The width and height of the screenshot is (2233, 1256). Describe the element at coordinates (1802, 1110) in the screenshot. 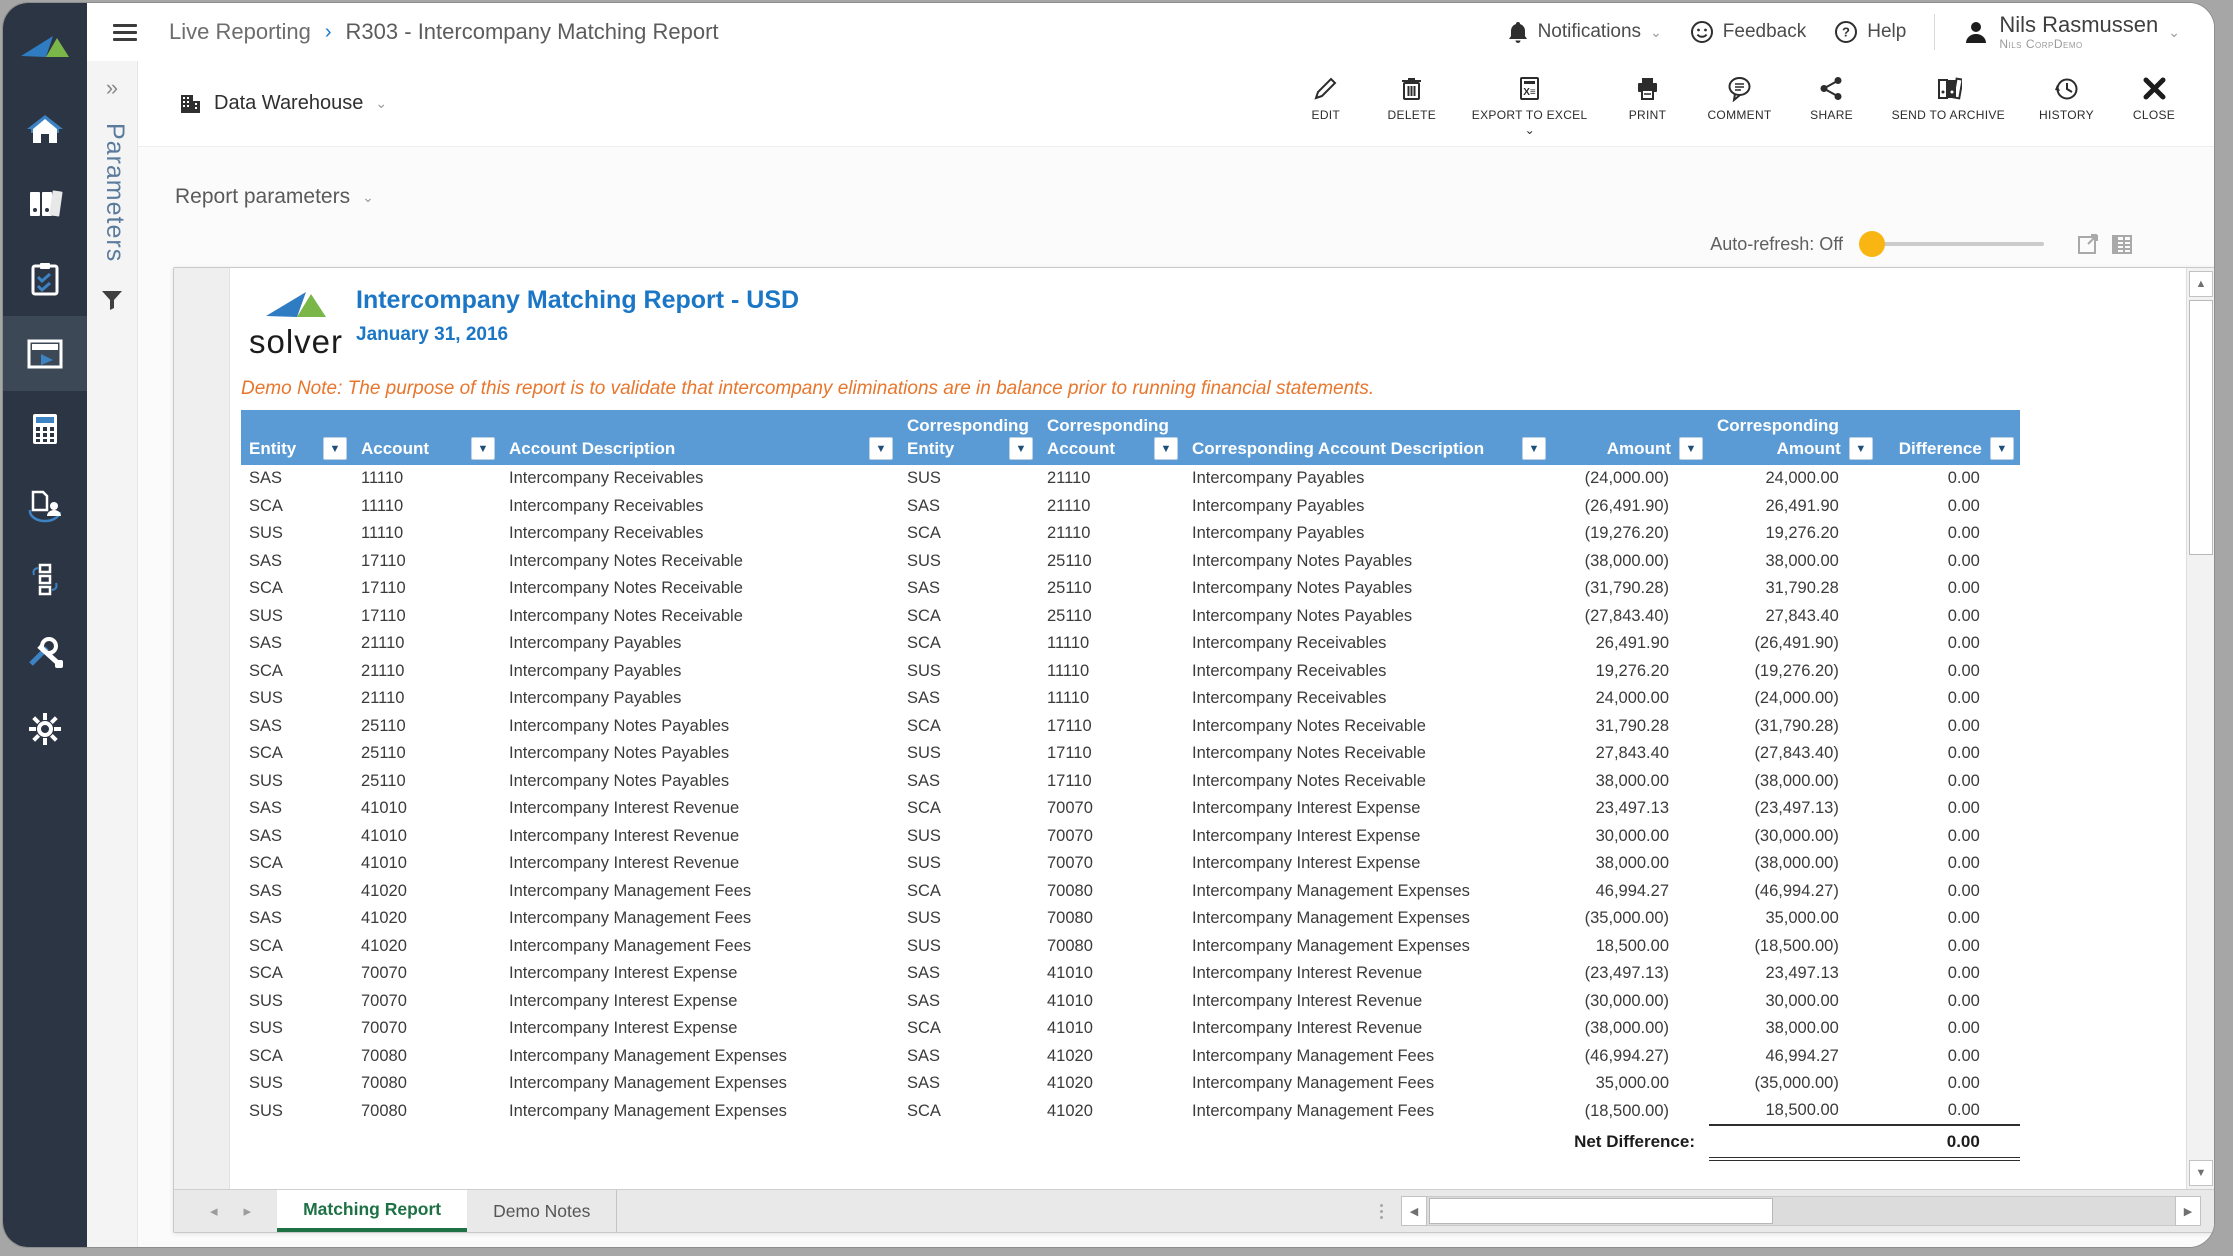

I see `cell-amount: 18,500.00` at that location.